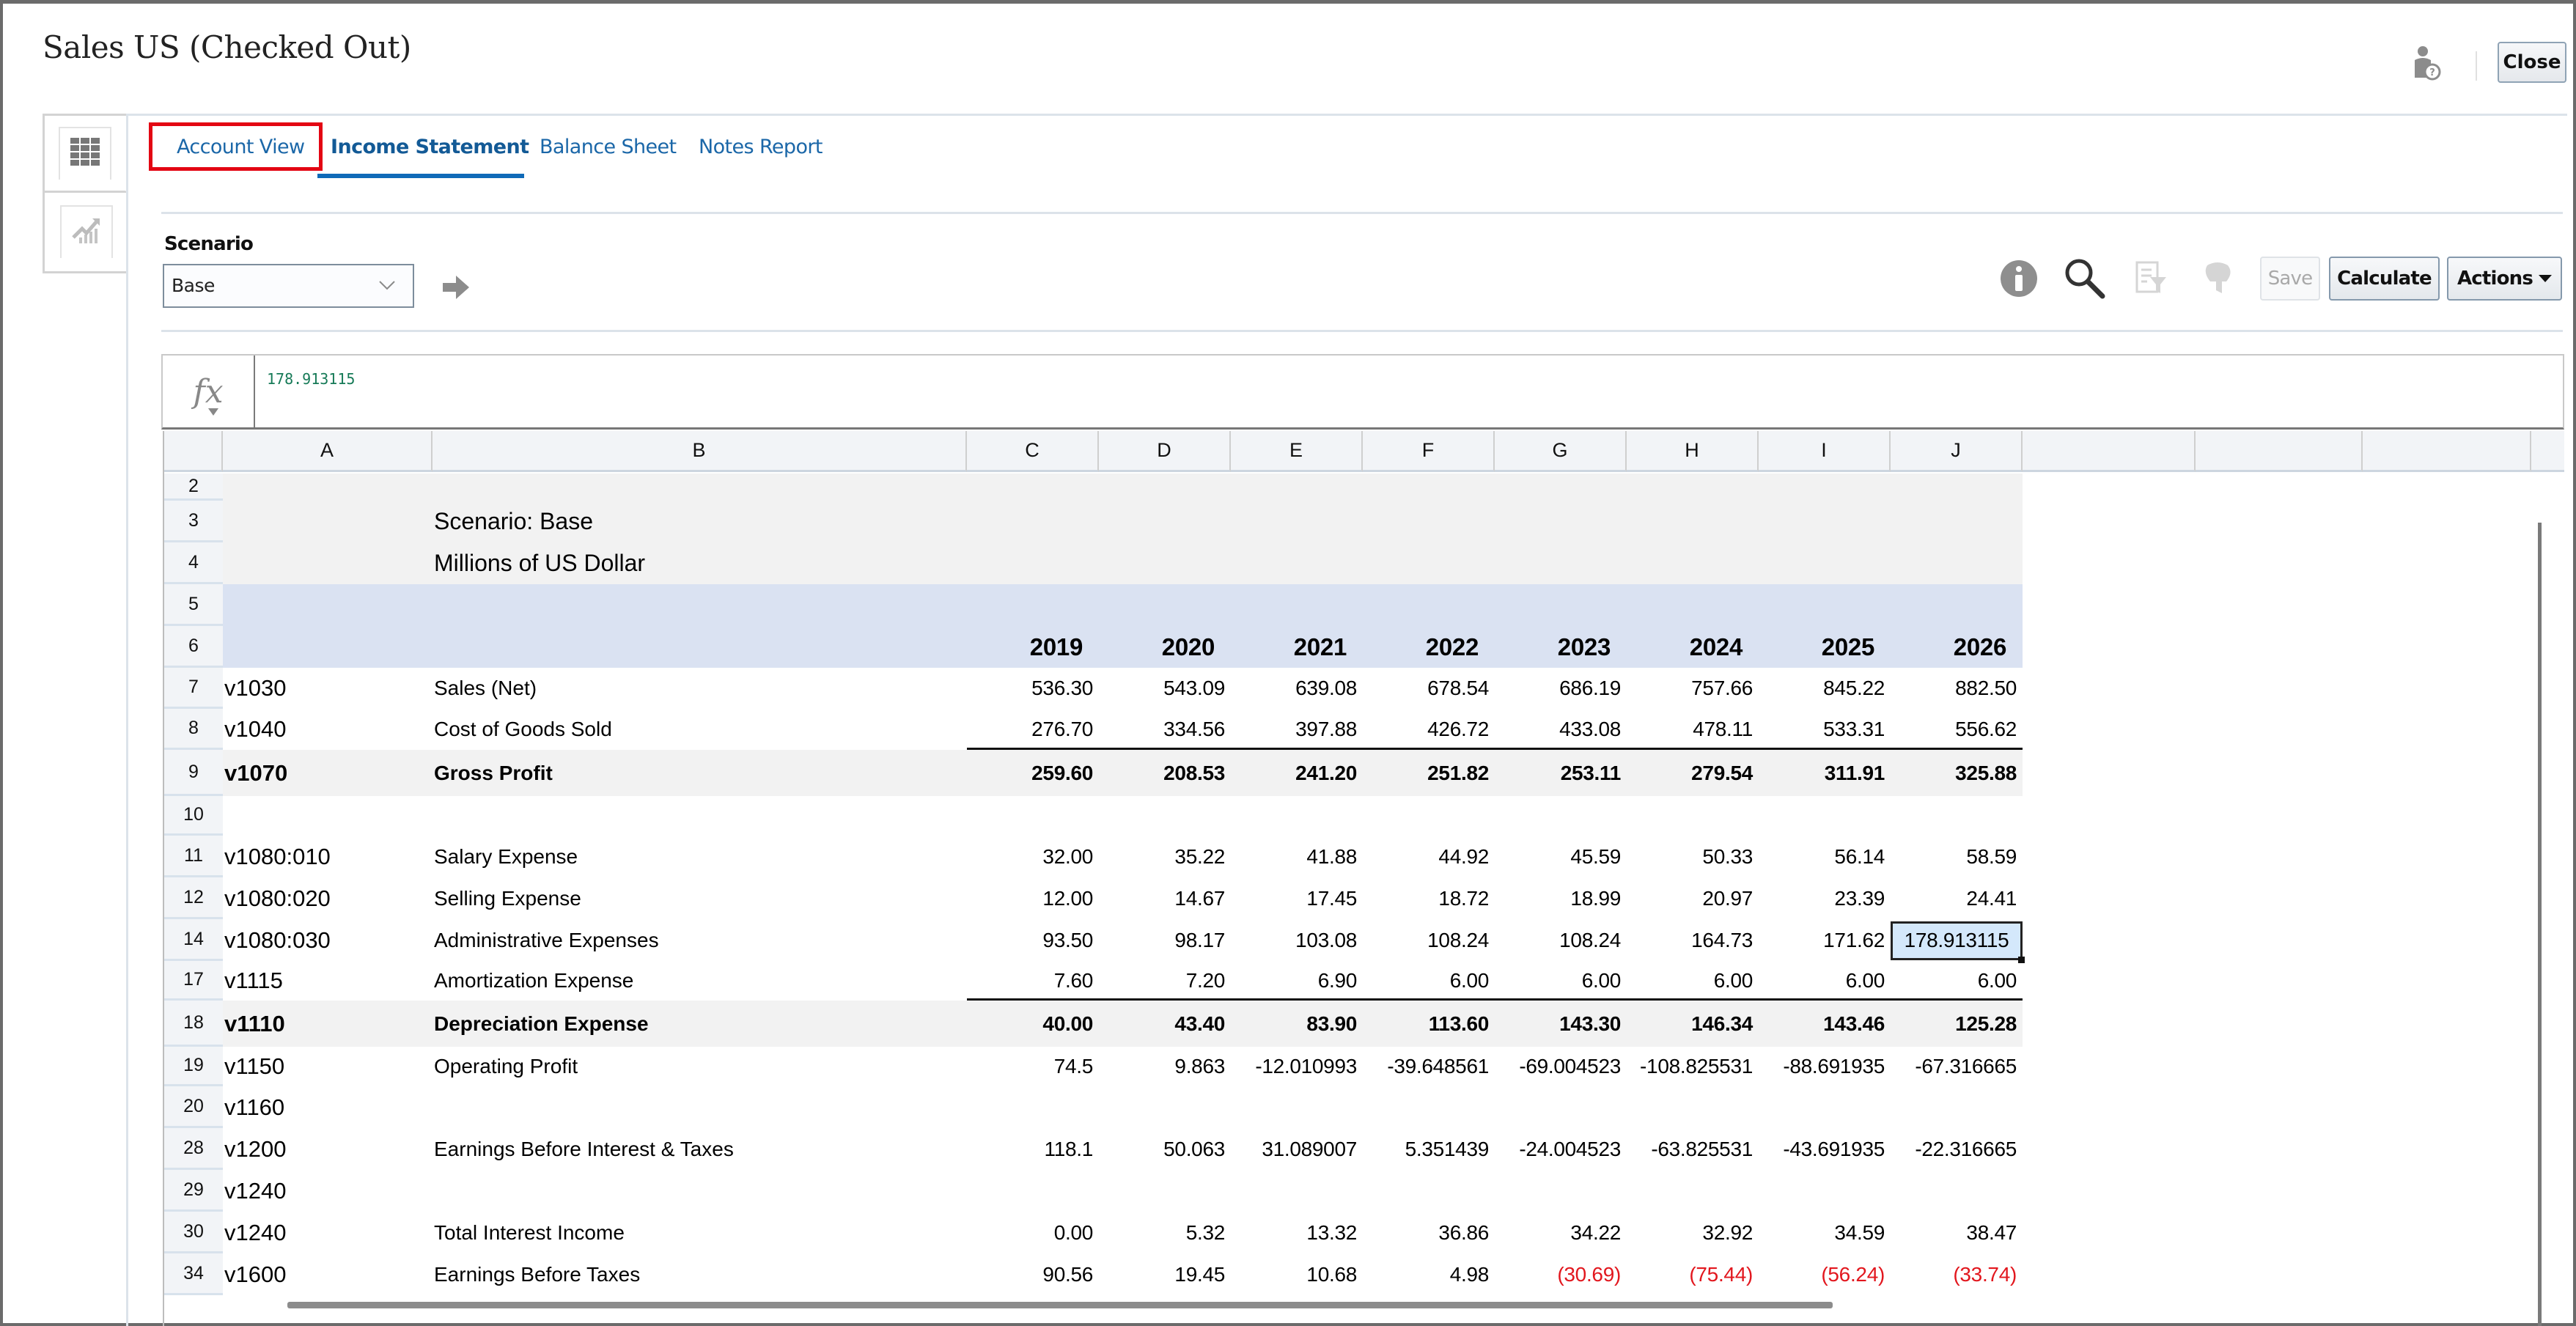 The height and width of the screenshot is (1326, 2576). Describe the element at coordinates (311, 379) in the screenshot. I see `formula-input: 178.913115` at that location.